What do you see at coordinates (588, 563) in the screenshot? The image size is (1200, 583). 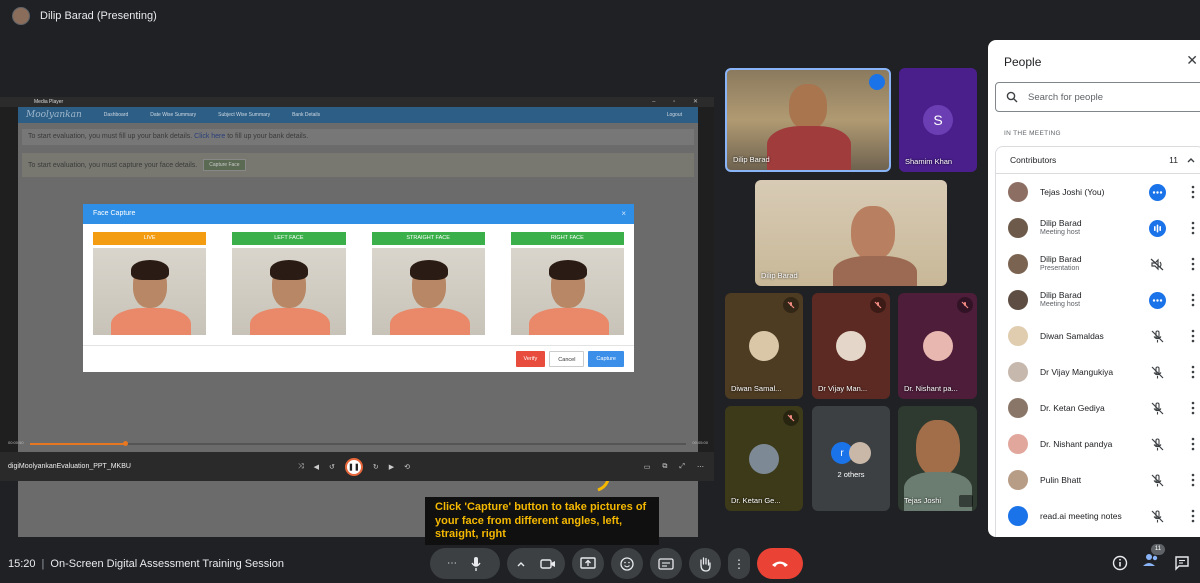 I see `present-screen-button` at bounding box center [588, 563].